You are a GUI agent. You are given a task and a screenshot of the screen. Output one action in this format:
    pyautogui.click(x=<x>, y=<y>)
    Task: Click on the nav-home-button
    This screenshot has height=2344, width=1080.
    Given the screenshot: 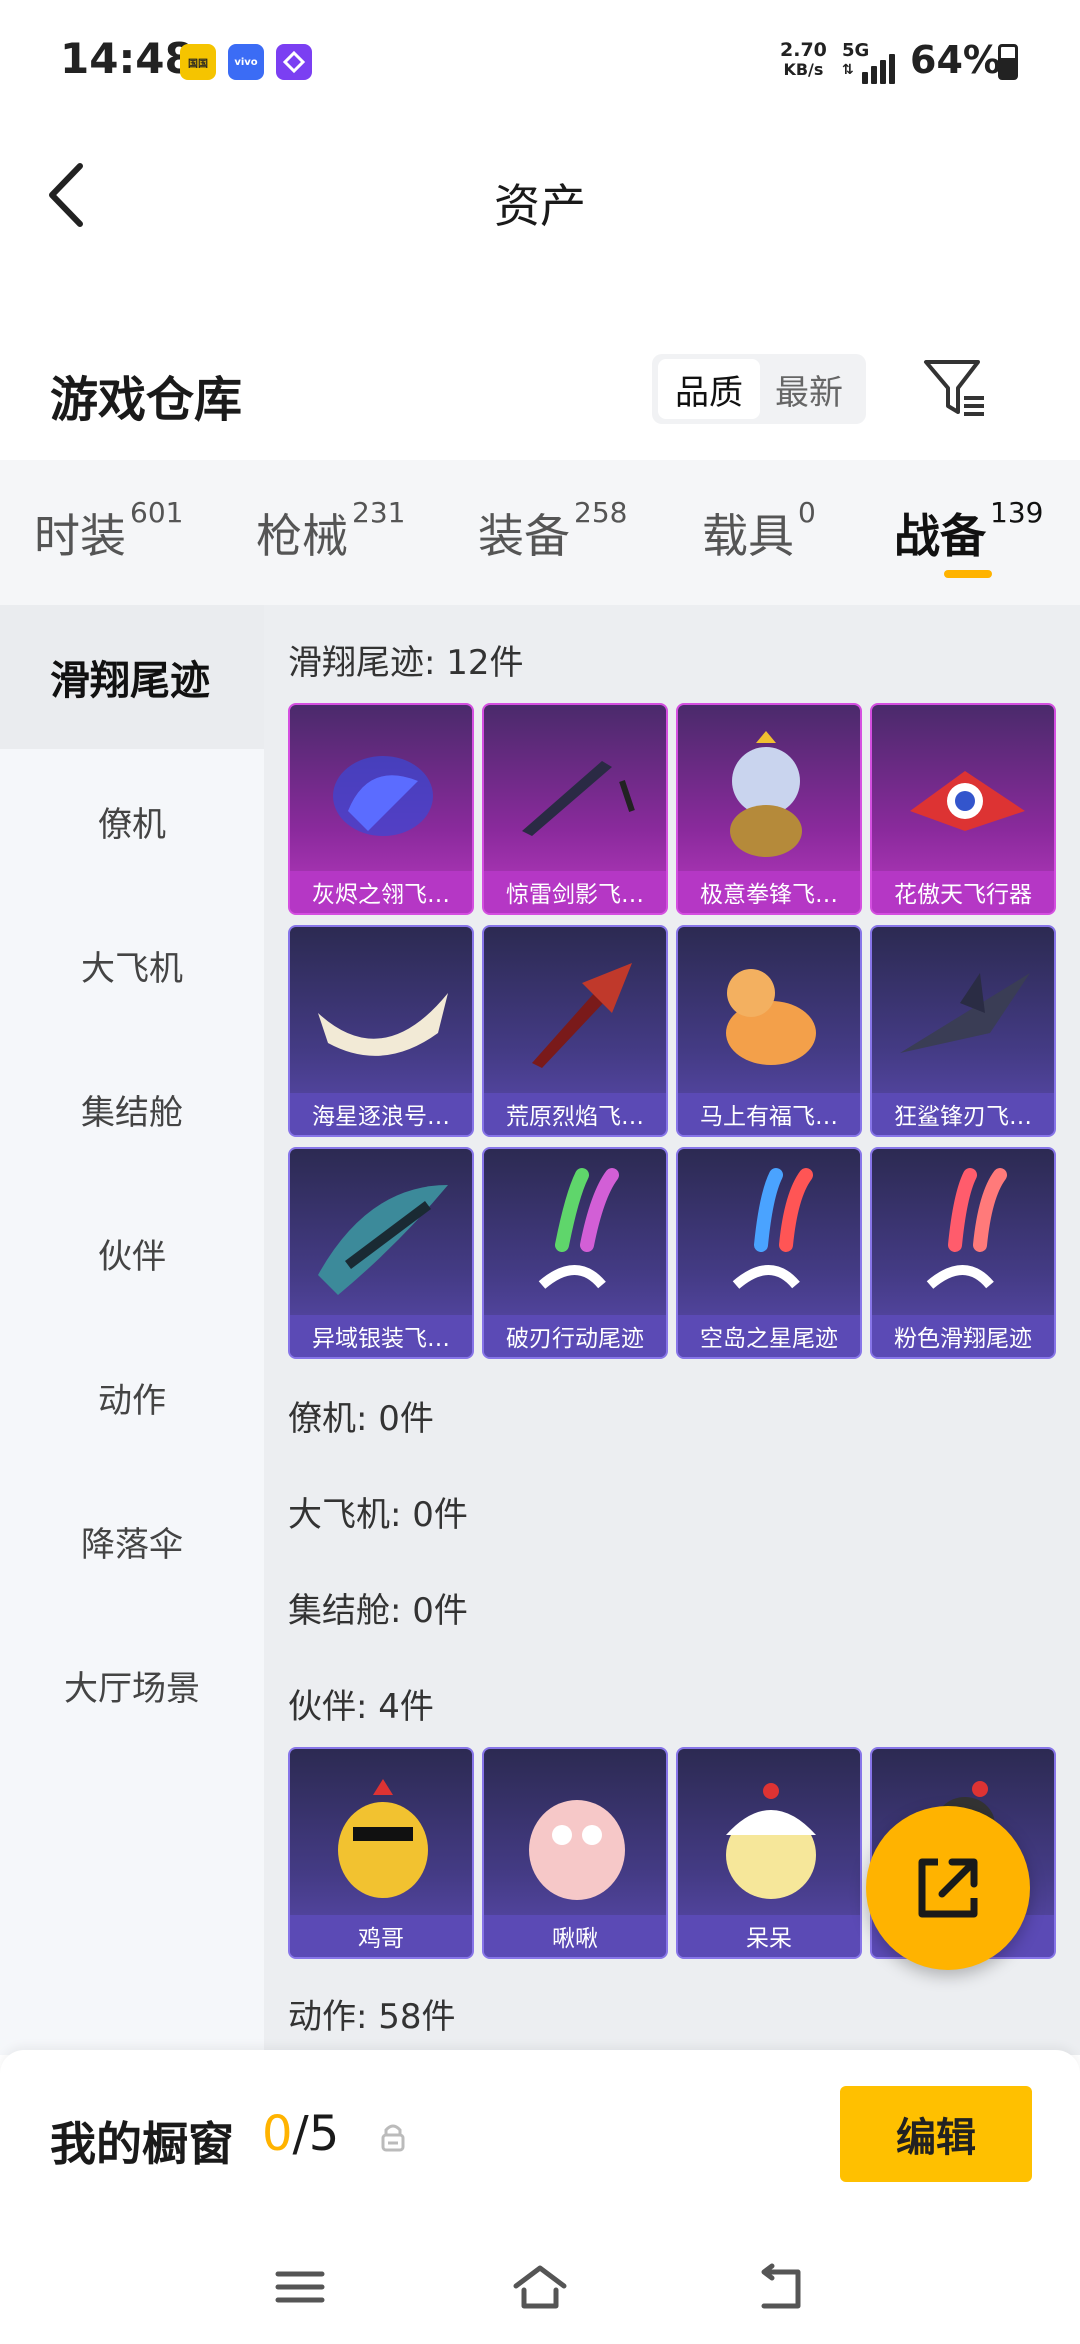 What is the action you would take?
    pyautogui.click(x=540, y=2287)
    